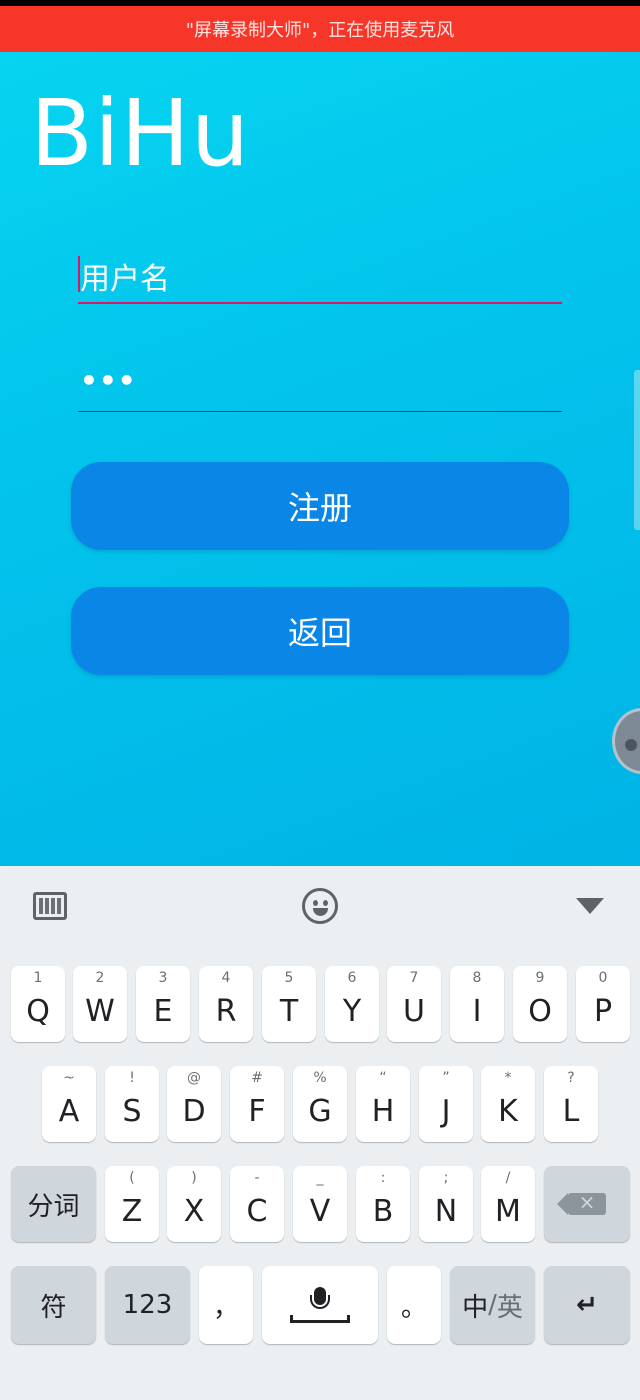 This screenshot has height=1400, width=640. Describe the element at coordinates (446, 1078) in the screenshot. I see `key-hint: ”` at that location.